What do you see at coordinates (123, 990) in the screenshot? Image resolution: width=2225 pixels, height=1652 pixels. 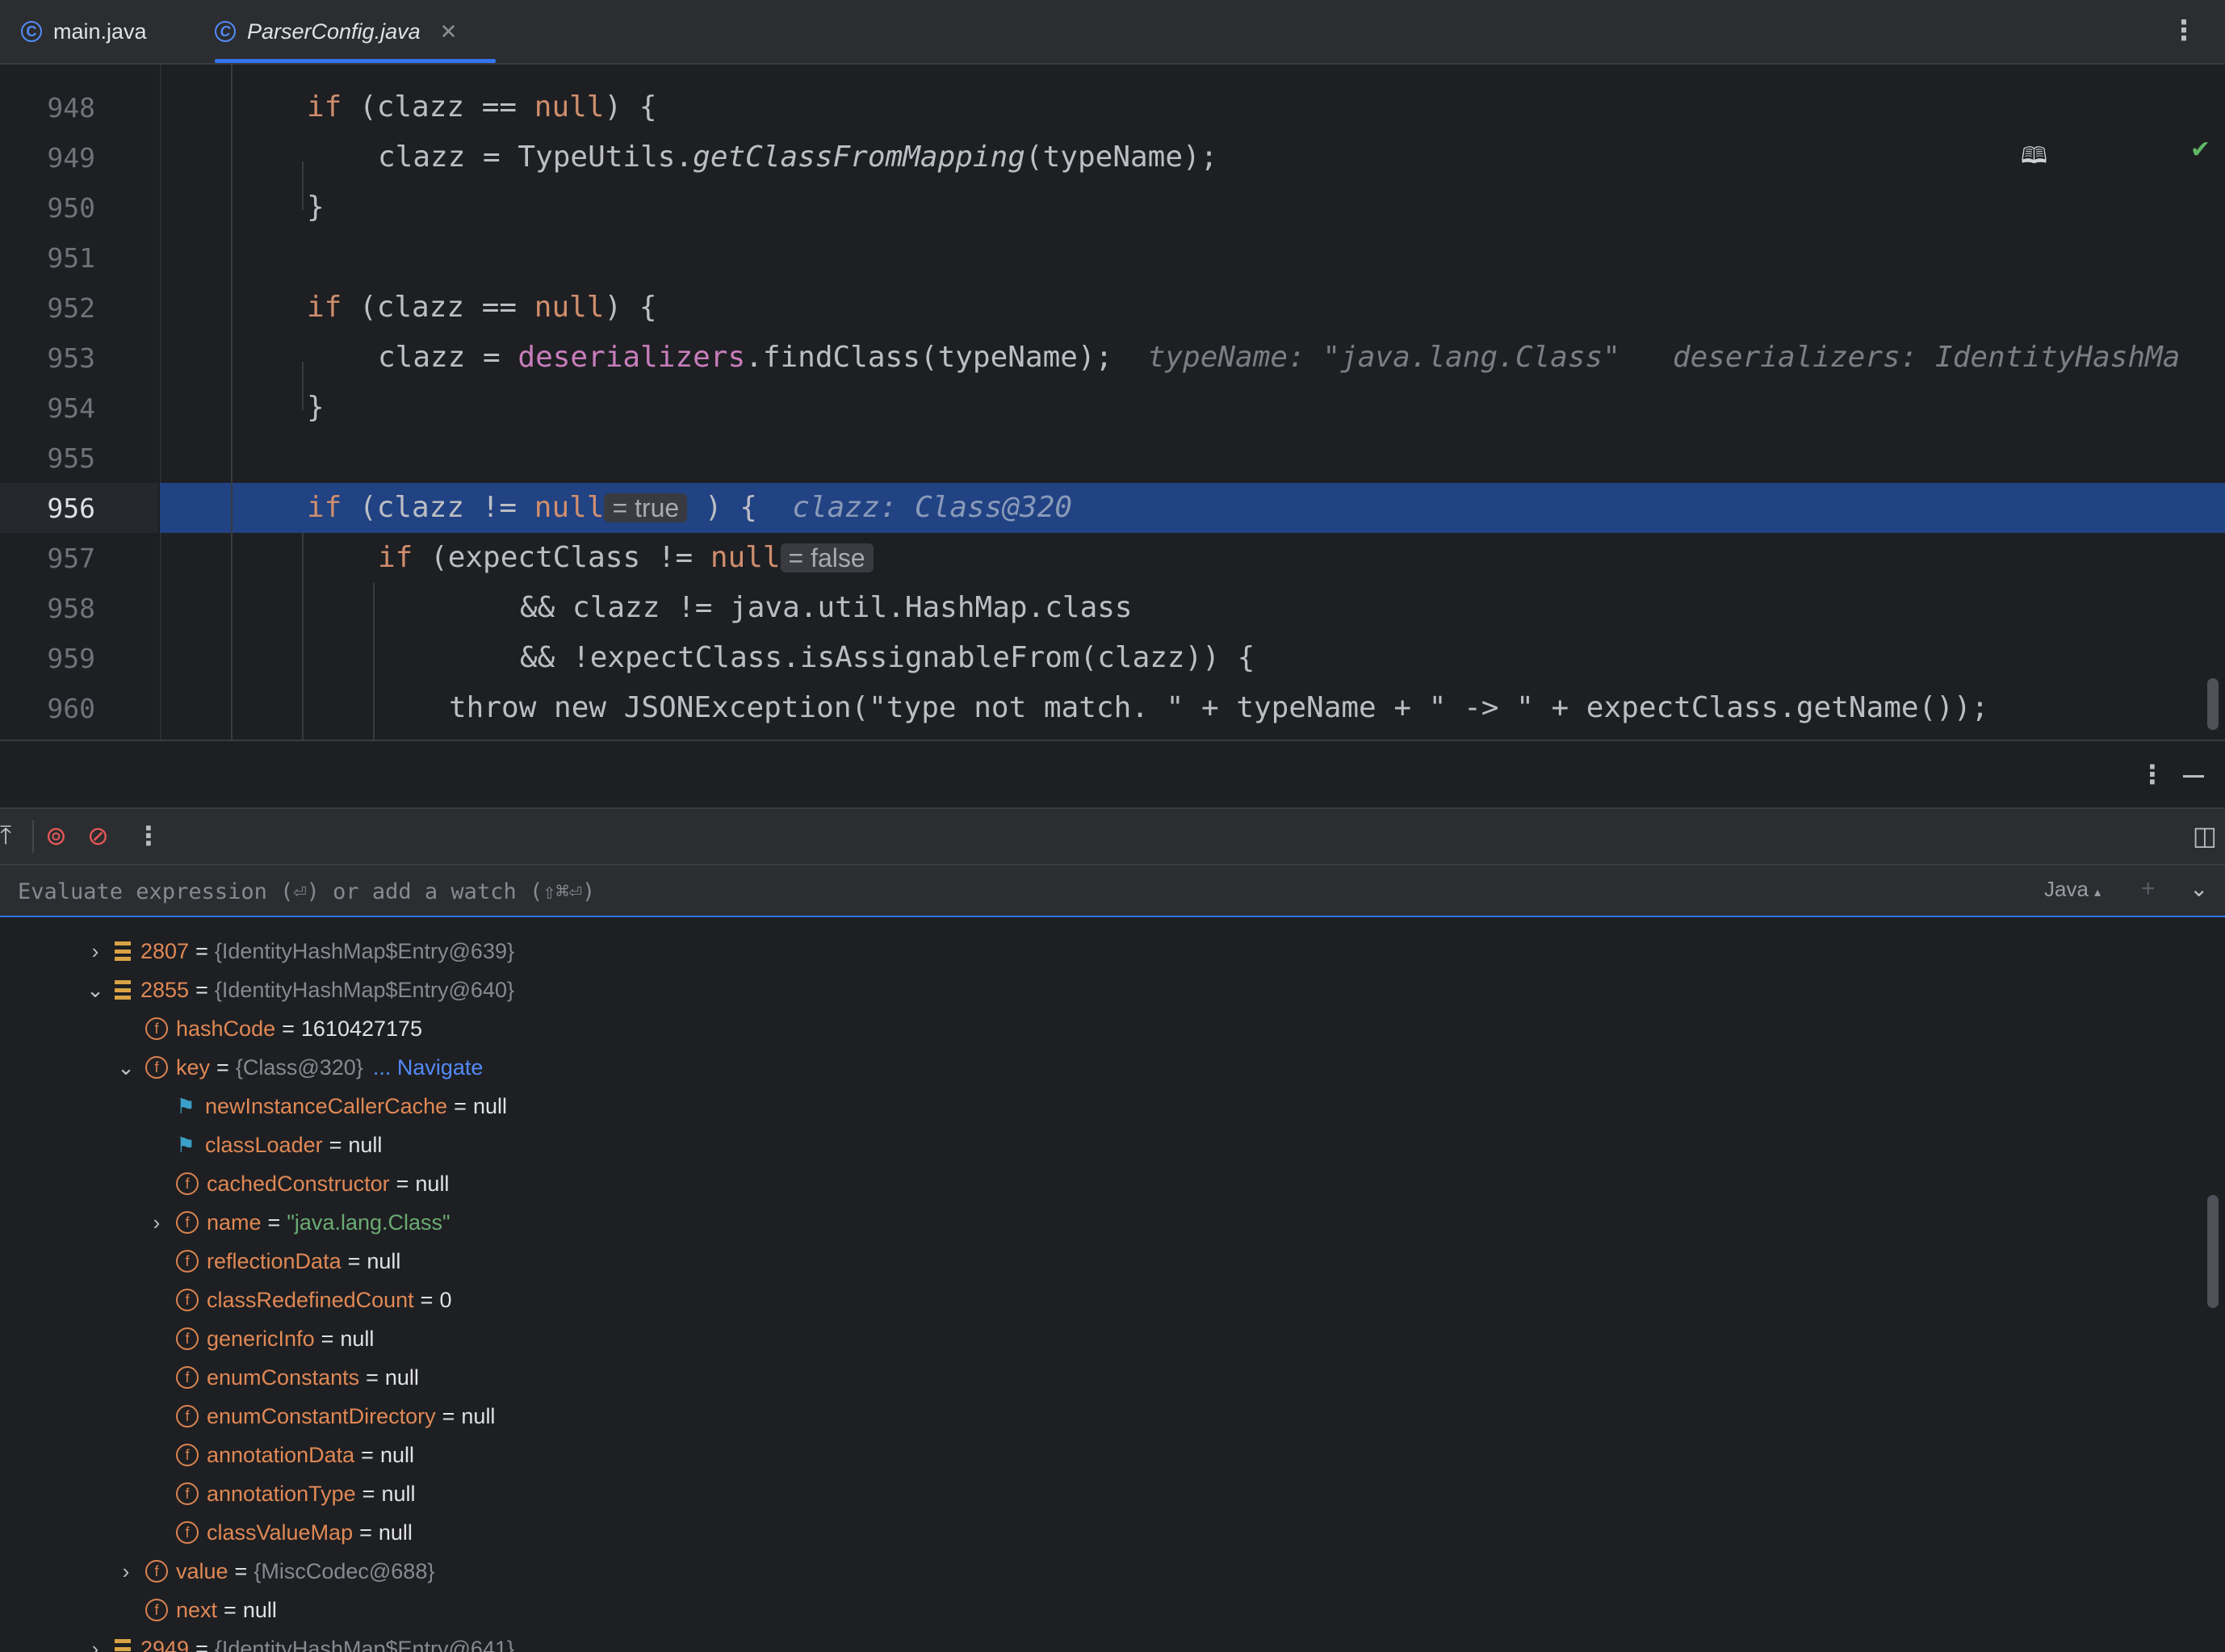 I see `array-entry-icon` at bounding box center [123, 990].